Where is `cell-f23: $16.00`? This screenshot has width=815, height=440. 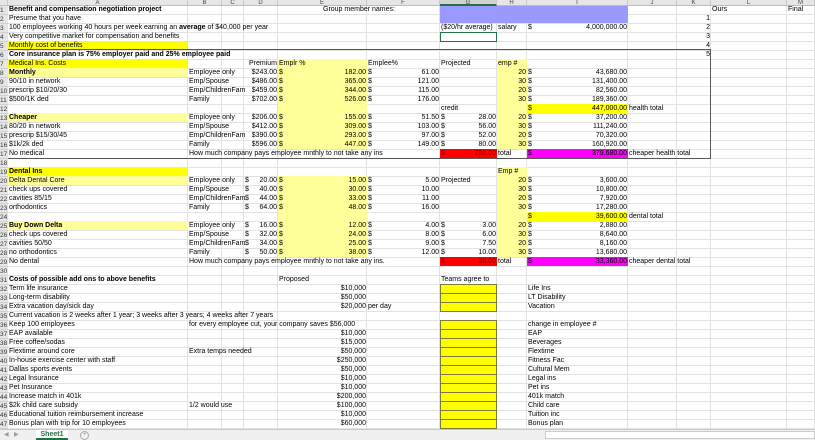
cell-f23: $16.00 is located at coordinates (403, 207).